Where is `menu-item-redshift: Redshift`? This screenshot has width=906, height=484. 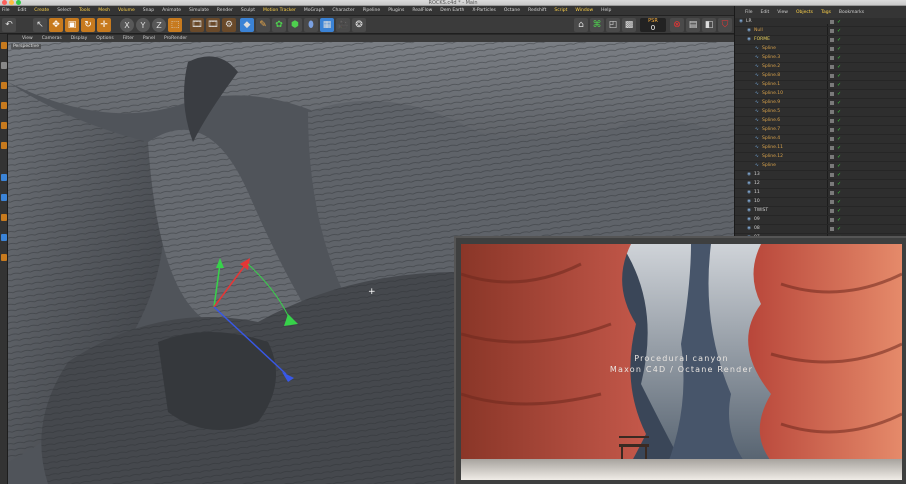
menu-item-redshift: Redshift is located at coordinates (537, 10).